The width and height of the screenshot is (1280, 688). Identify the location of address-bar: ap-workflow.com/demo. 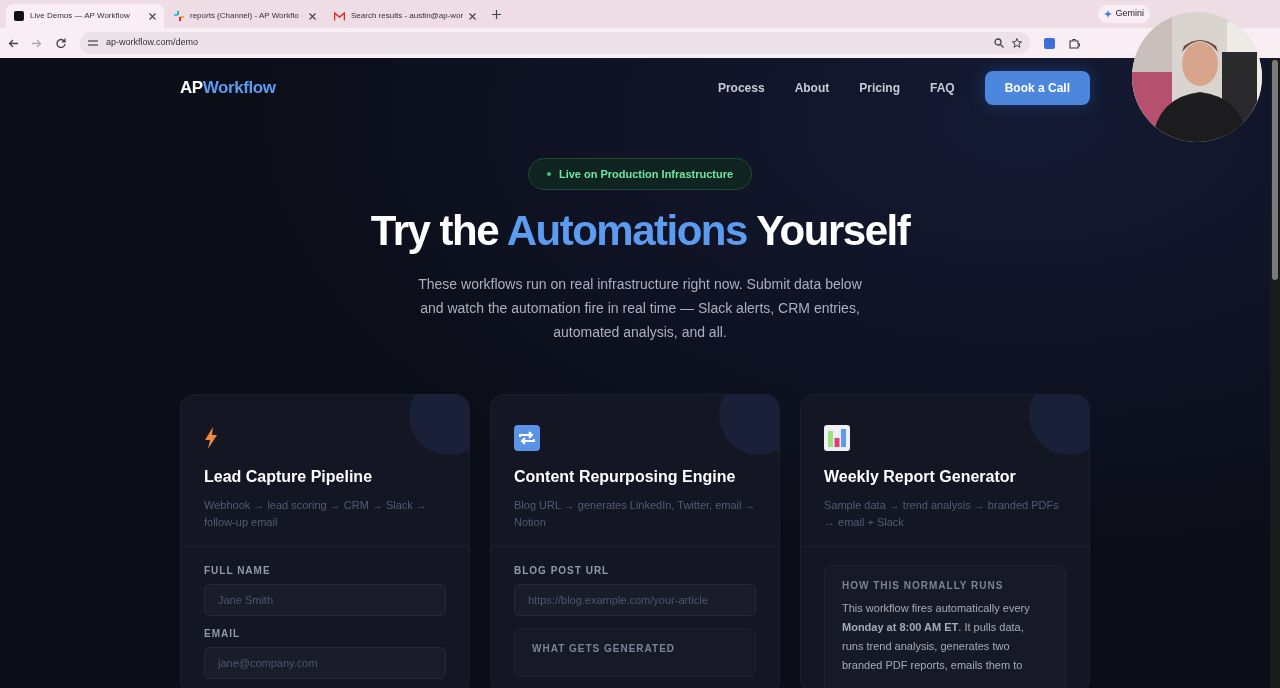
(555, 43).